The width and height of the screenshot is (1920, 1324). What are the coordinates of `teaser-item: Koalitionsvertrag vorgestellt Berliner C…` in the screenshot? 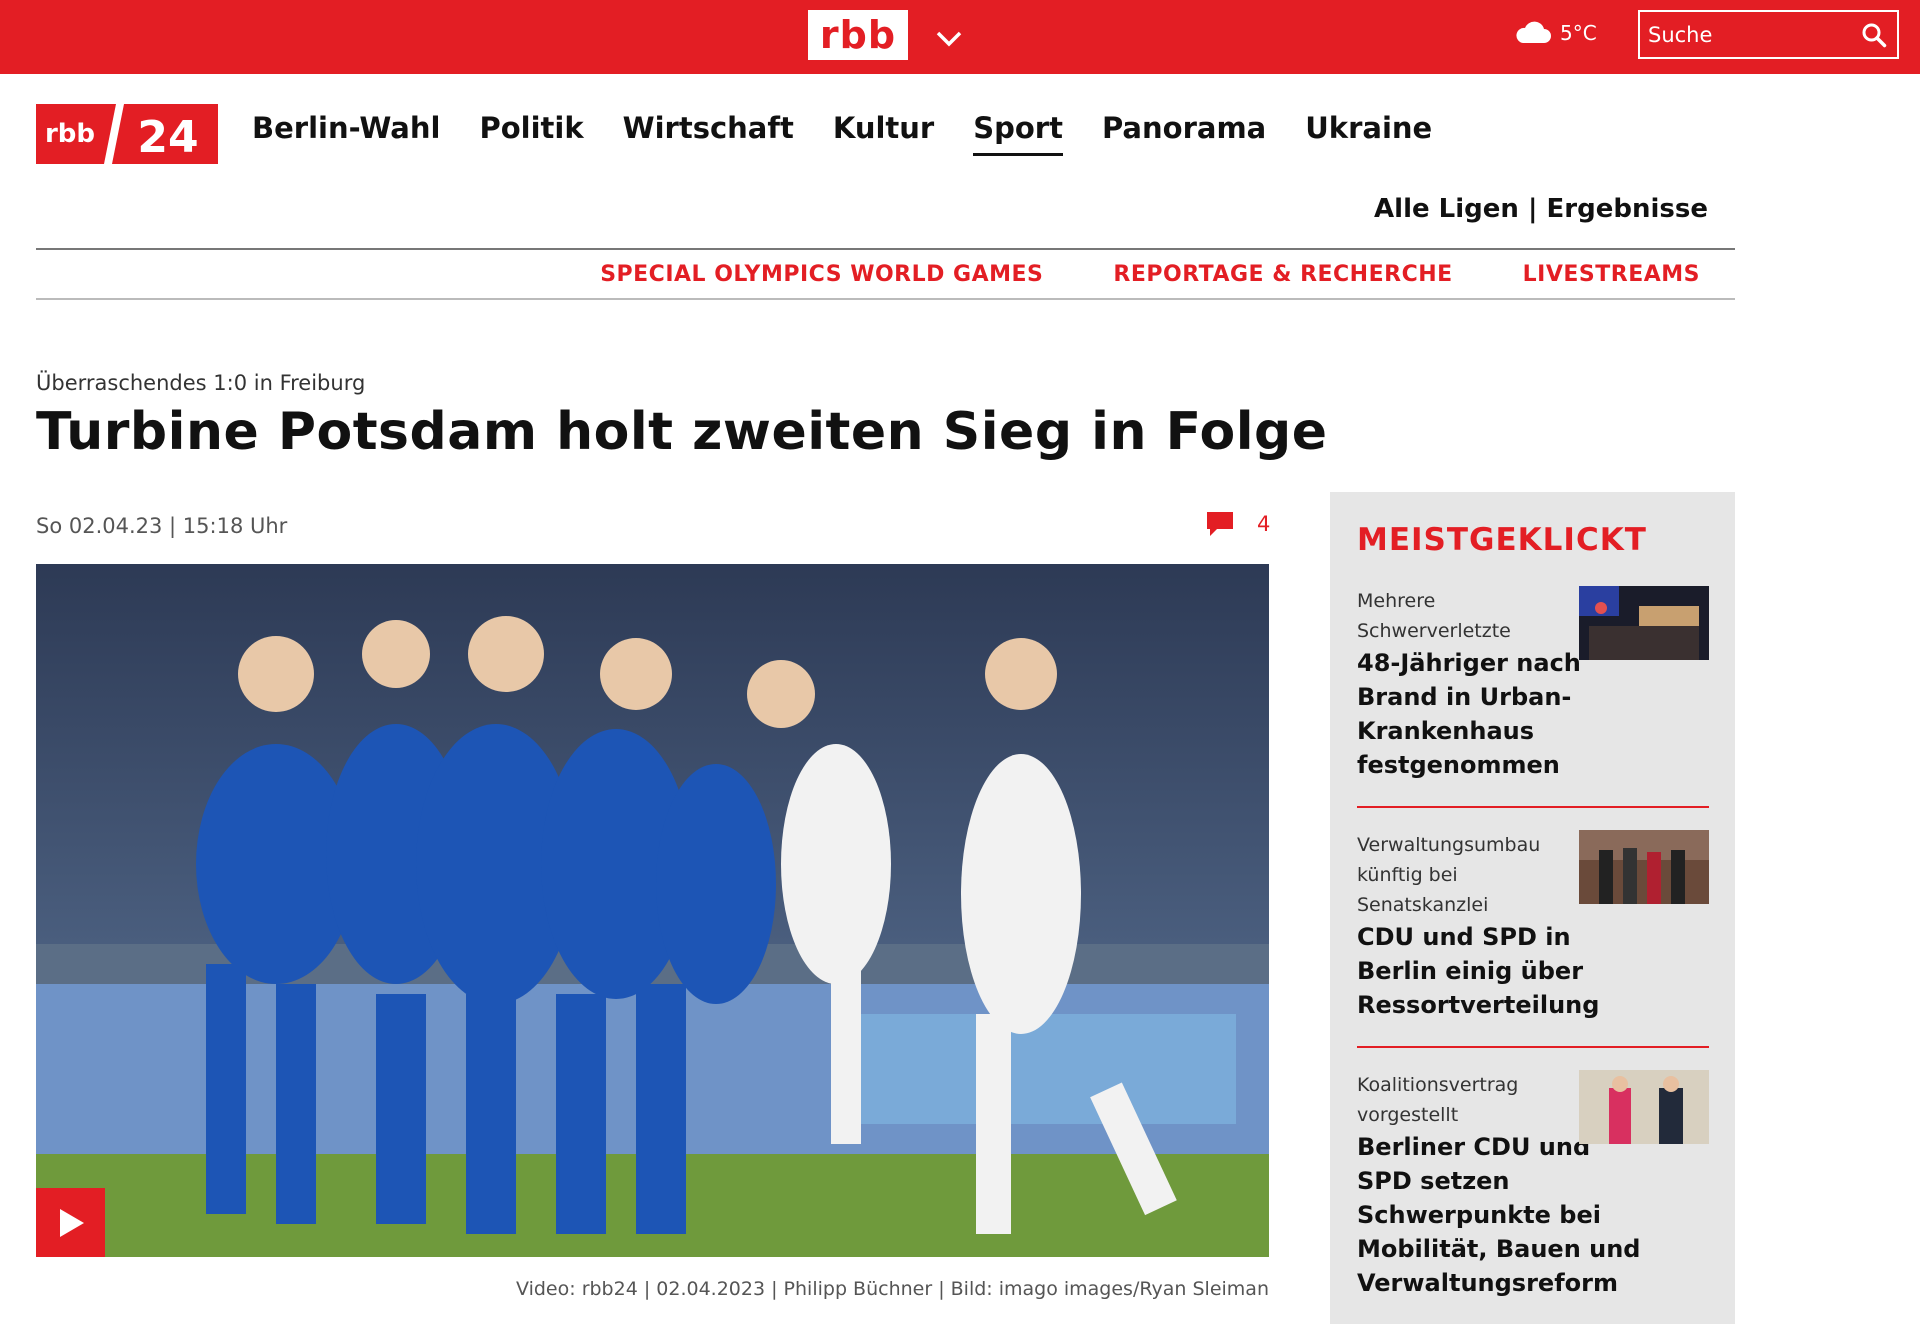 It's located at (1533, 1185).